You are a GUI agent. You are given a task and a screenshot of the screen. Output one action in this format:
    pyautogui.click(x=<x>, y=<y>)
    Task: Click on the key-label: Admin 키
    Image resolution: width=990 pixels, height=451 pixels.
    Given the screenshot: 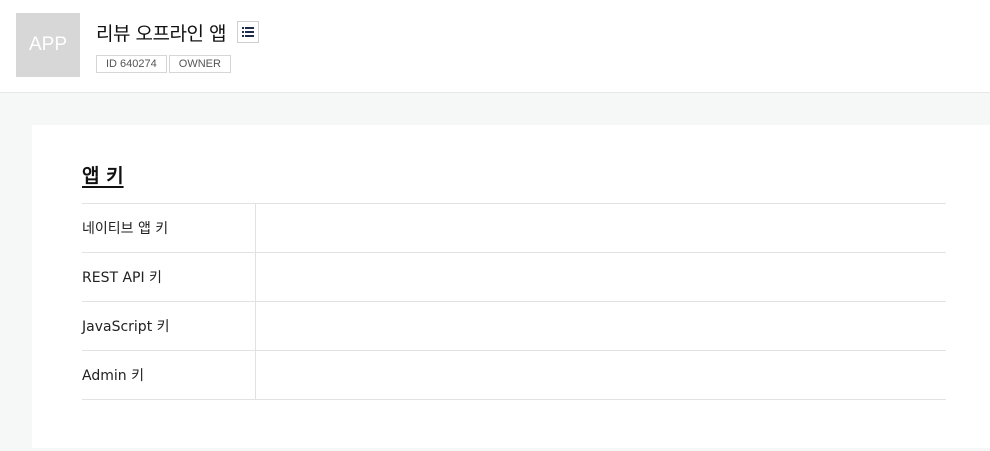 What is the action you would take?
    pyautogui.click(x=169, y=375)
    